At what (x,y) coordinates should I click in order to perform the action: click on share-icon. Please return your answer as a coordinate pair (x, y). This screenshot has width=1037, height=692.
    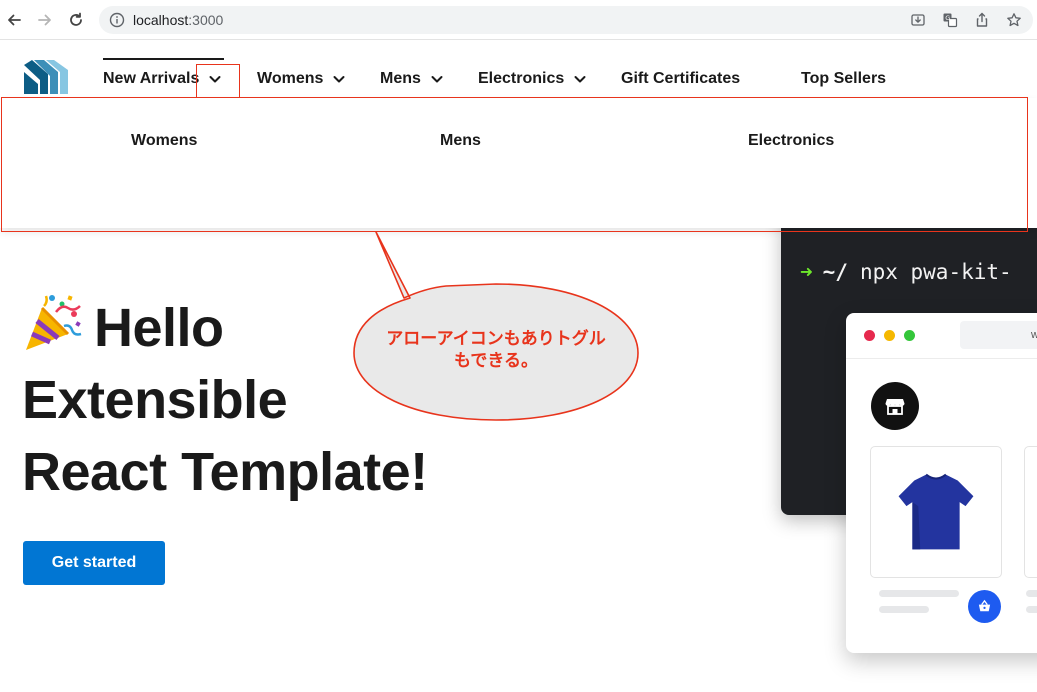
    Looking at the image, I should click on (982, 20).